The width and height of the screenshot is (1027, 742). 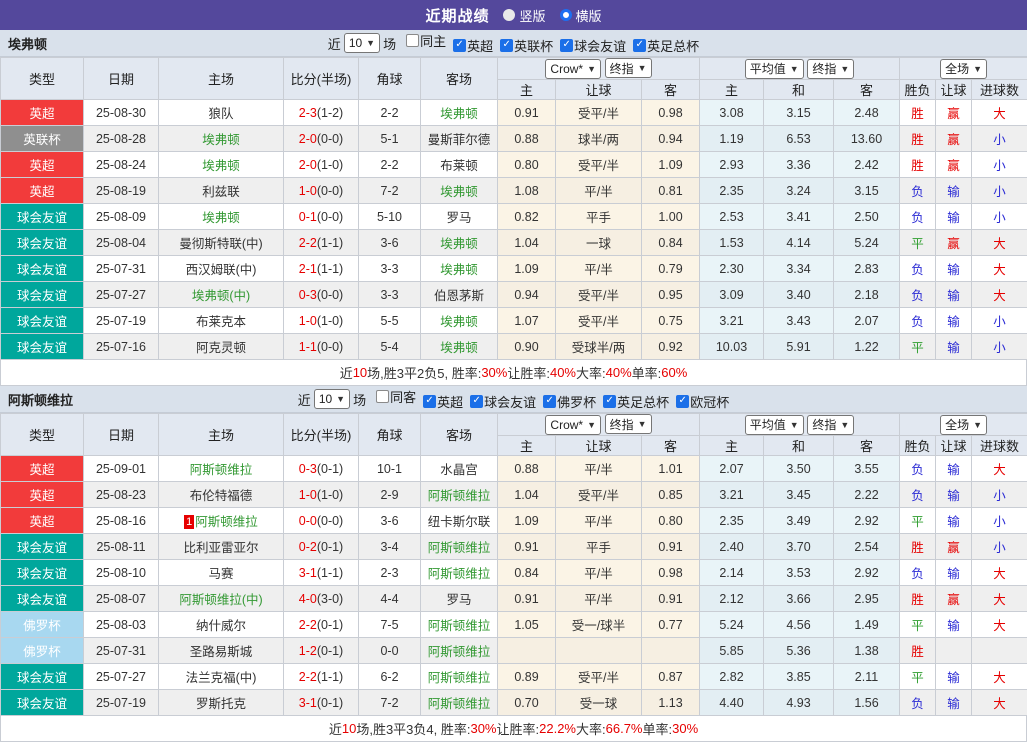 I want to click on team-label: 埃弗顿(中), so click(x=221, y=296).